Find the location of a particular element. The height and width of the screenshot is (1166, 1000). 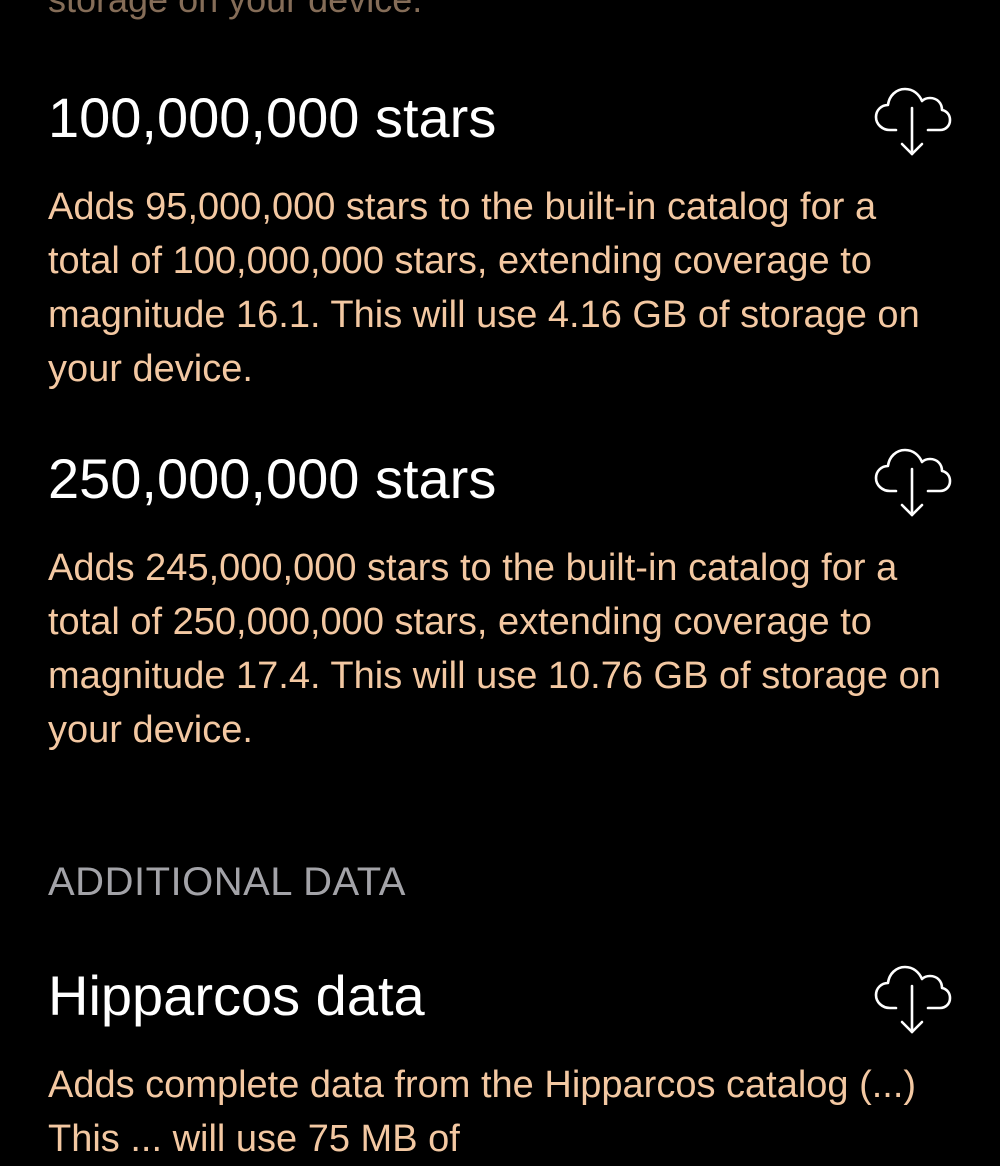

previous-item-description-fragment: storage on your device. is located at coordinates (235, 11).